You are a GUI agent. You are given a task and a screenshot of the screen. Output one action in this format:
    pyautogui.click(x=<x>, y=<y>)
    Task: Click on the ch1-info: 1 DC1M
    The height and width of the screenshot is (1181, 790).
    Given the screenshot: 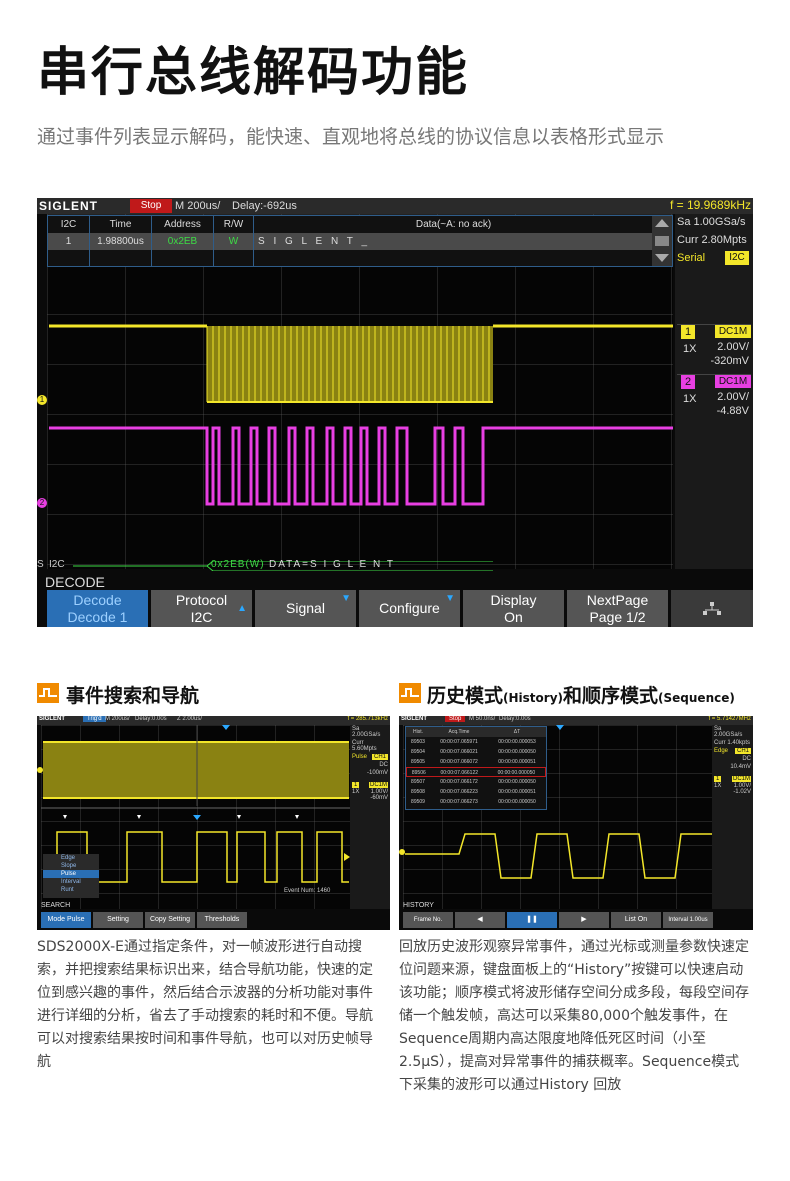 What is the action you would take?
    pyautogui.click(x=370, y=785)
    